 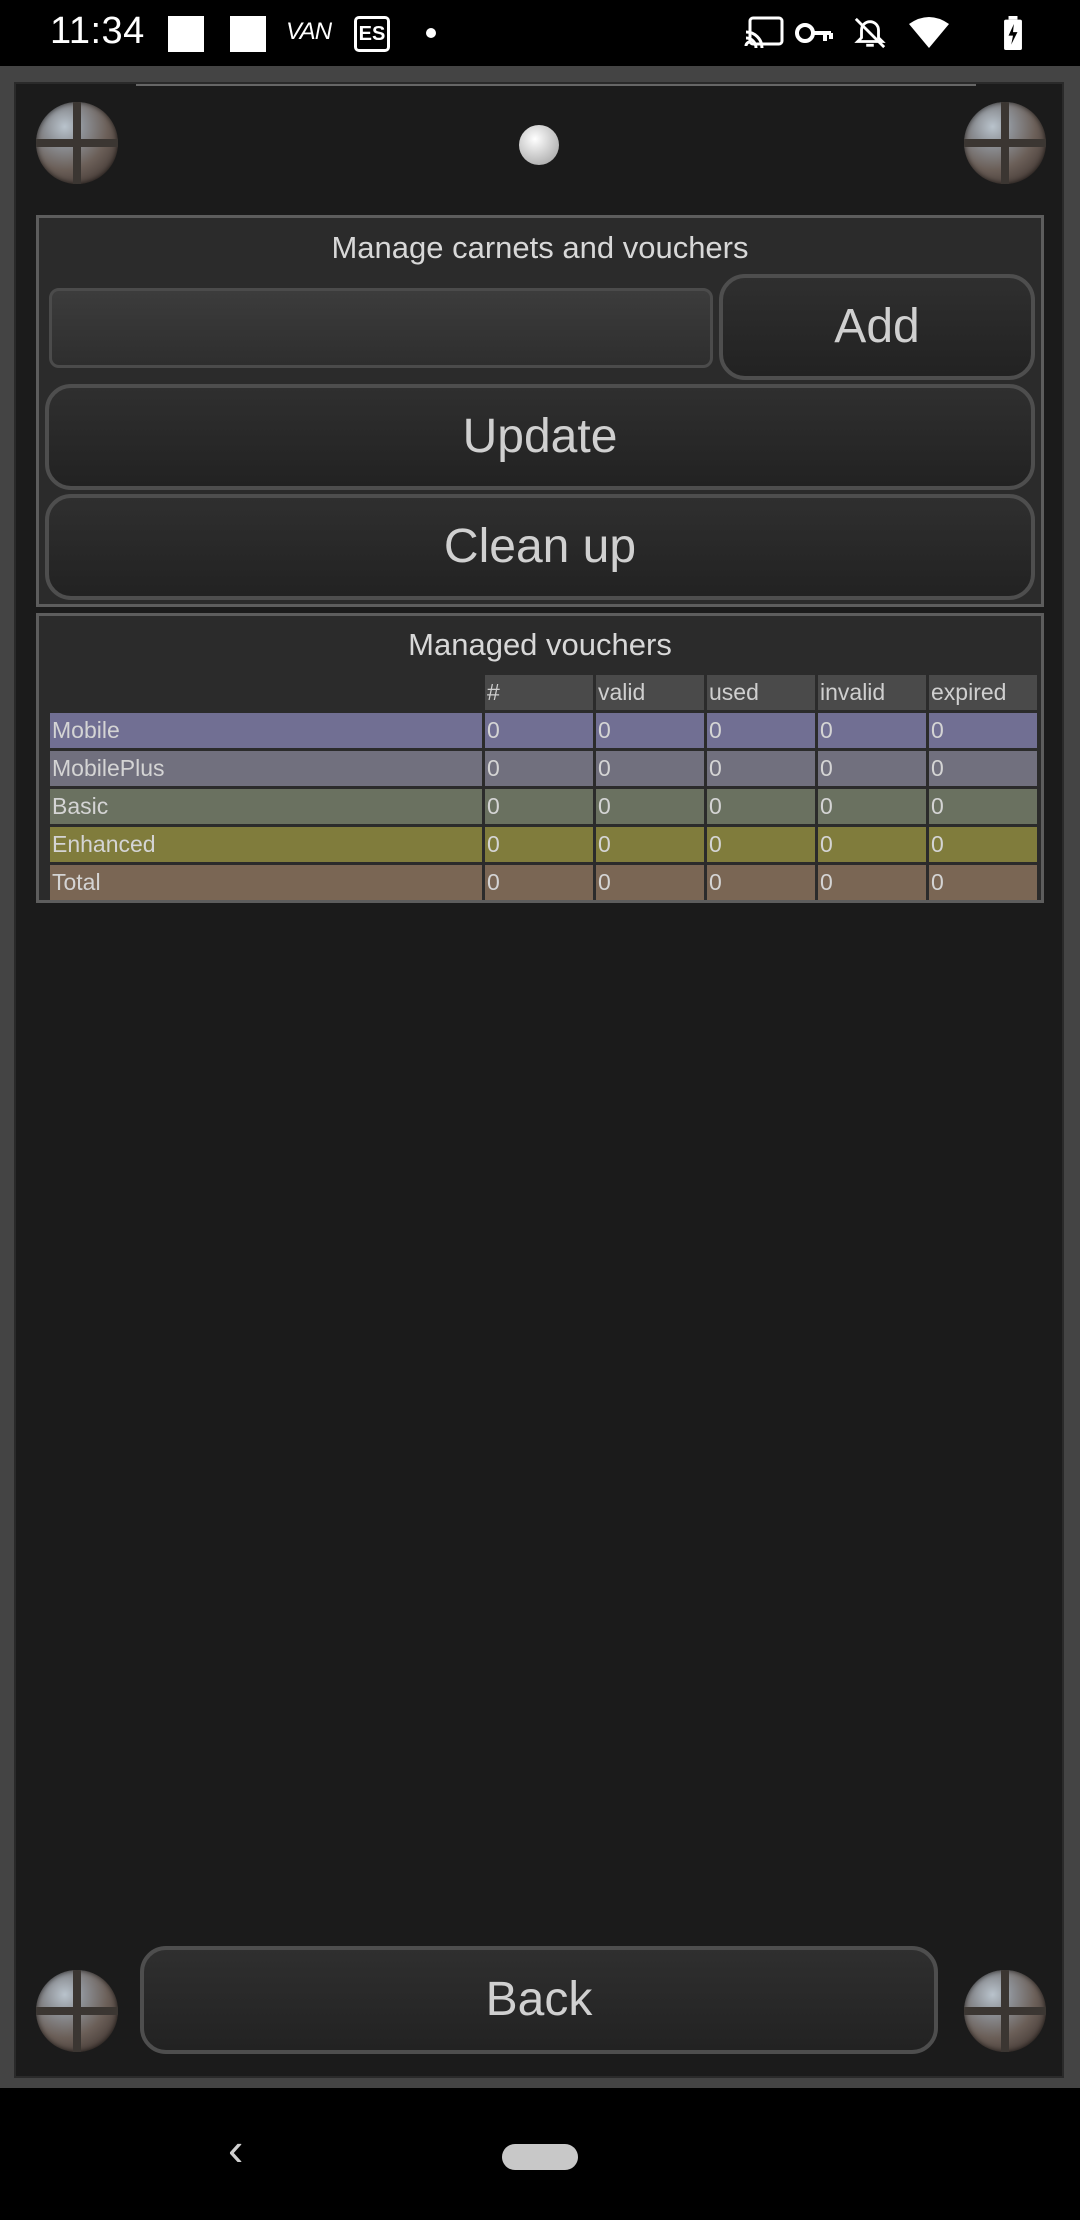 I want to click on cast-icon, so click(x=764, y=32).